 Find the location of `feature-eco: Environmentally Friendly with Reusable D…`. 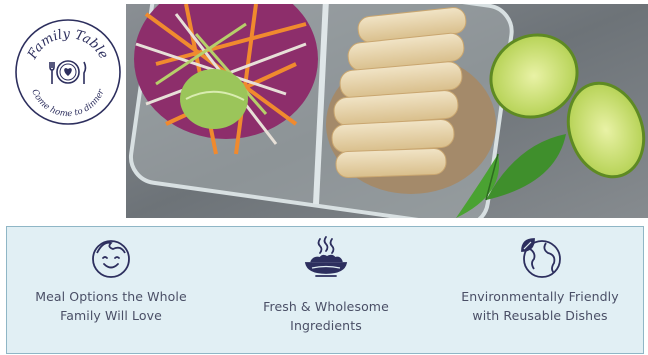

feature-eco: Environmentally Friendly with Reusable D… is located at coordinates (540, 290).